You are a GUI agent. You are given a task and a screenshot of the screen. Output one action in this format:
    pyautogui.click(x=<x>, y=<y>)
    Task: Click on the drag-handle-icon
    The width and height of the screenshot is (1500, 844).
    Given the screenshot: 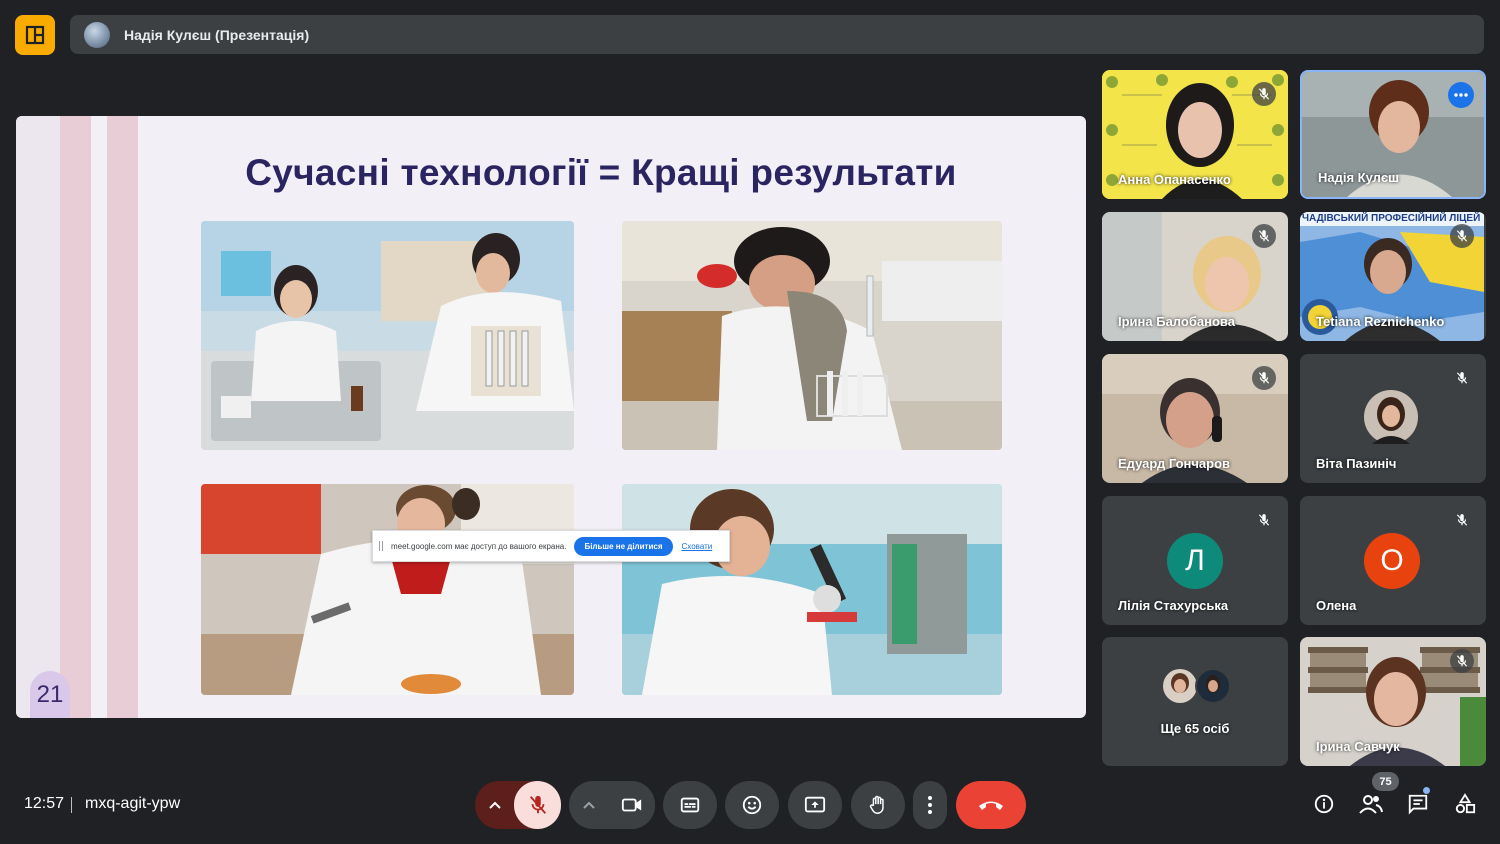 What is the action you would take?
    pyautogui.click(x=381, y=546)
    